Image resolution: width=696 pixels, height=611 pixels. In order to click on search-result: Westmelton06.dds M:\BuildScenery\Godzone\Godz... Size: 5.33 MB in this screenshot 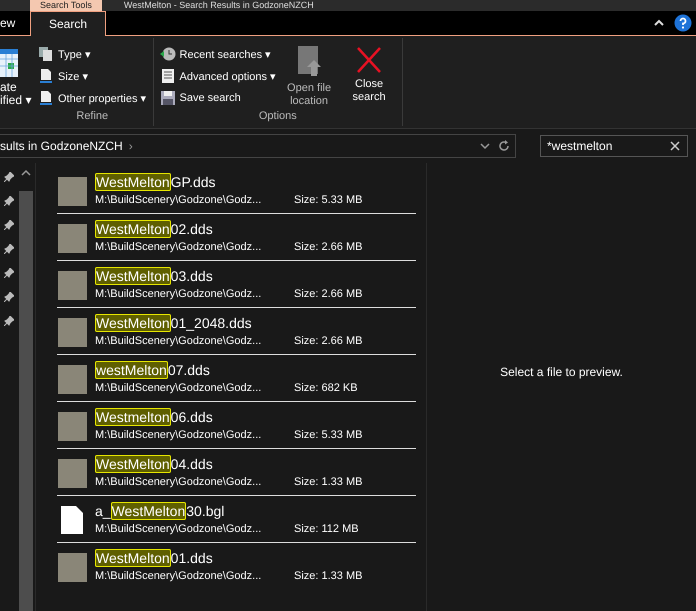, I will do `click(236, 425)`.